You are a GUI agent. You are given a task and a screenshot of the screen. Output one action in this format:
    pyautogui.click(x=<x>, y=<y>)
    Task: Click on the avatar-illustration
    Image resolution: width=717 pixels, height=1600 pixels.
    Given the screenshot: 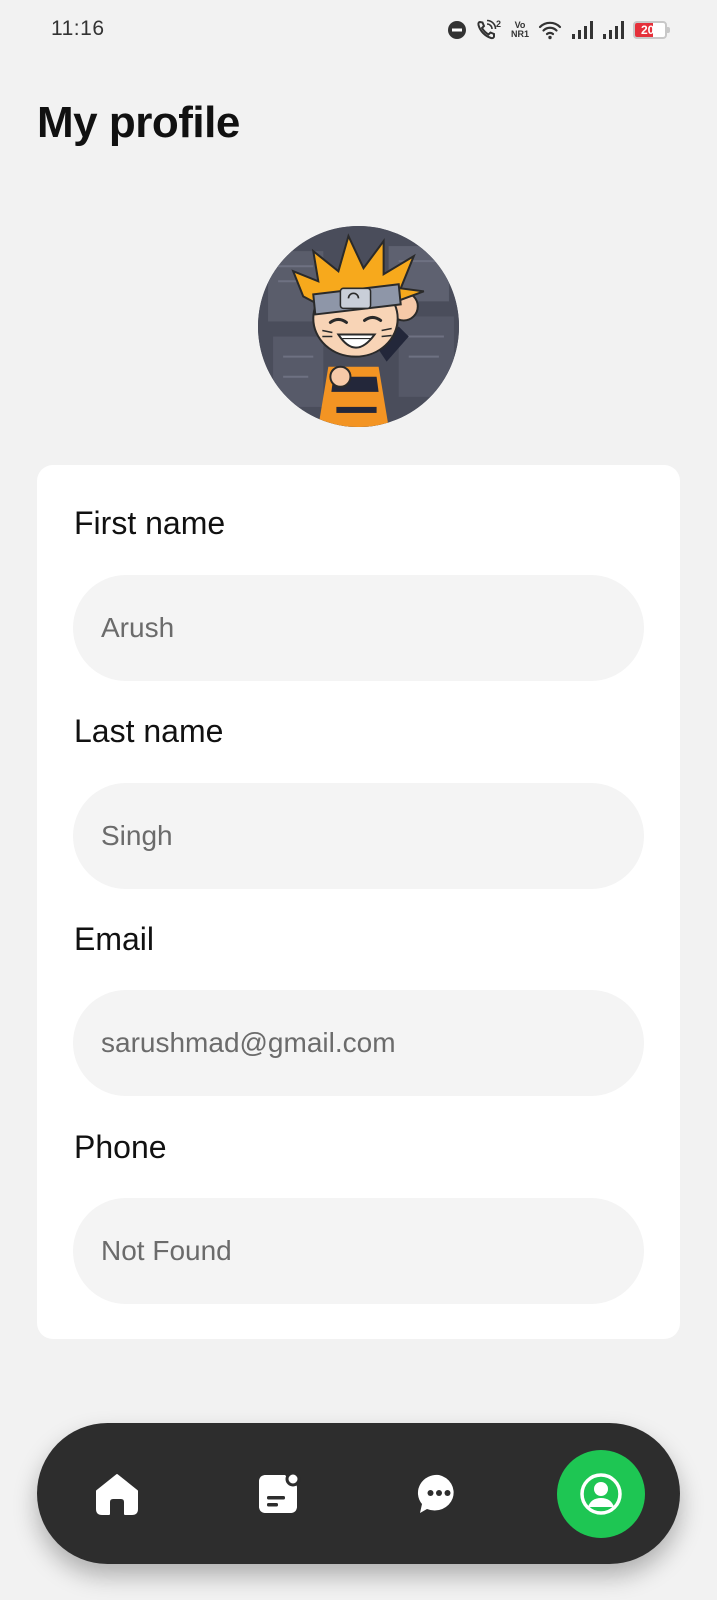 What is the action you would take?
    pyautogui.click(x=358, y=326)
    